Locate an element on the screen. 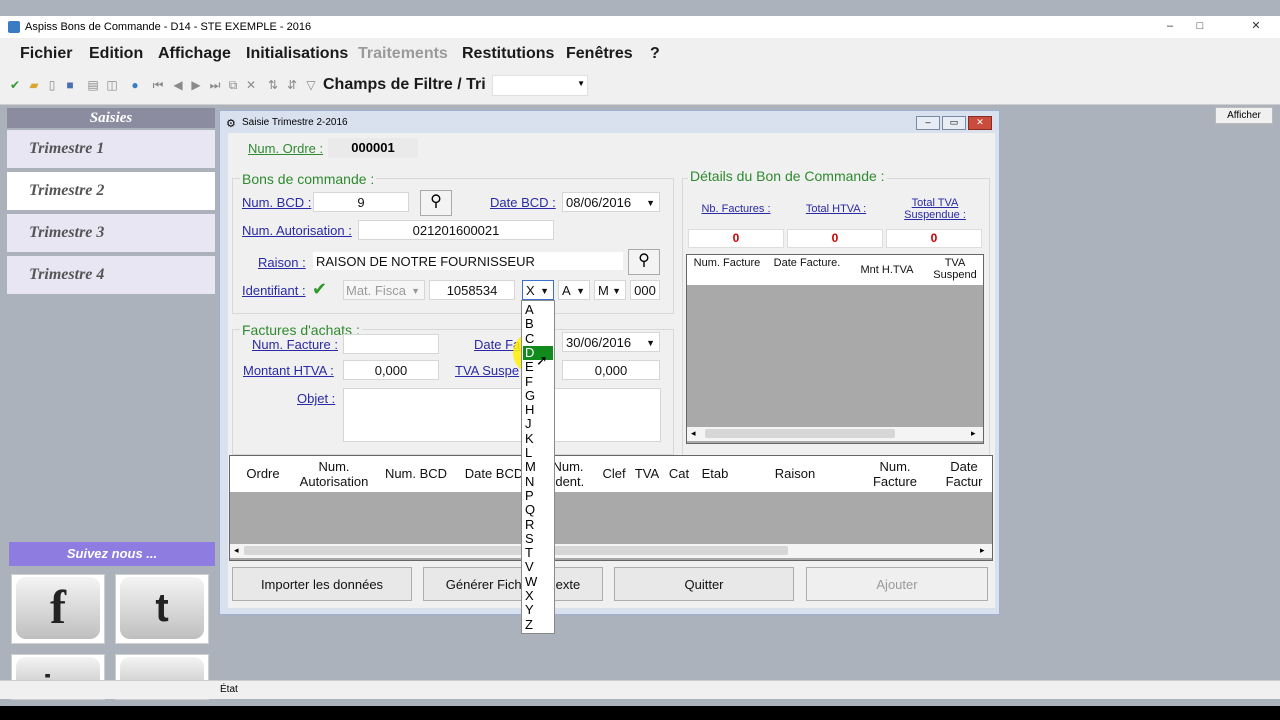  clef-select: X ▼ is located at coordinates (538, 290).